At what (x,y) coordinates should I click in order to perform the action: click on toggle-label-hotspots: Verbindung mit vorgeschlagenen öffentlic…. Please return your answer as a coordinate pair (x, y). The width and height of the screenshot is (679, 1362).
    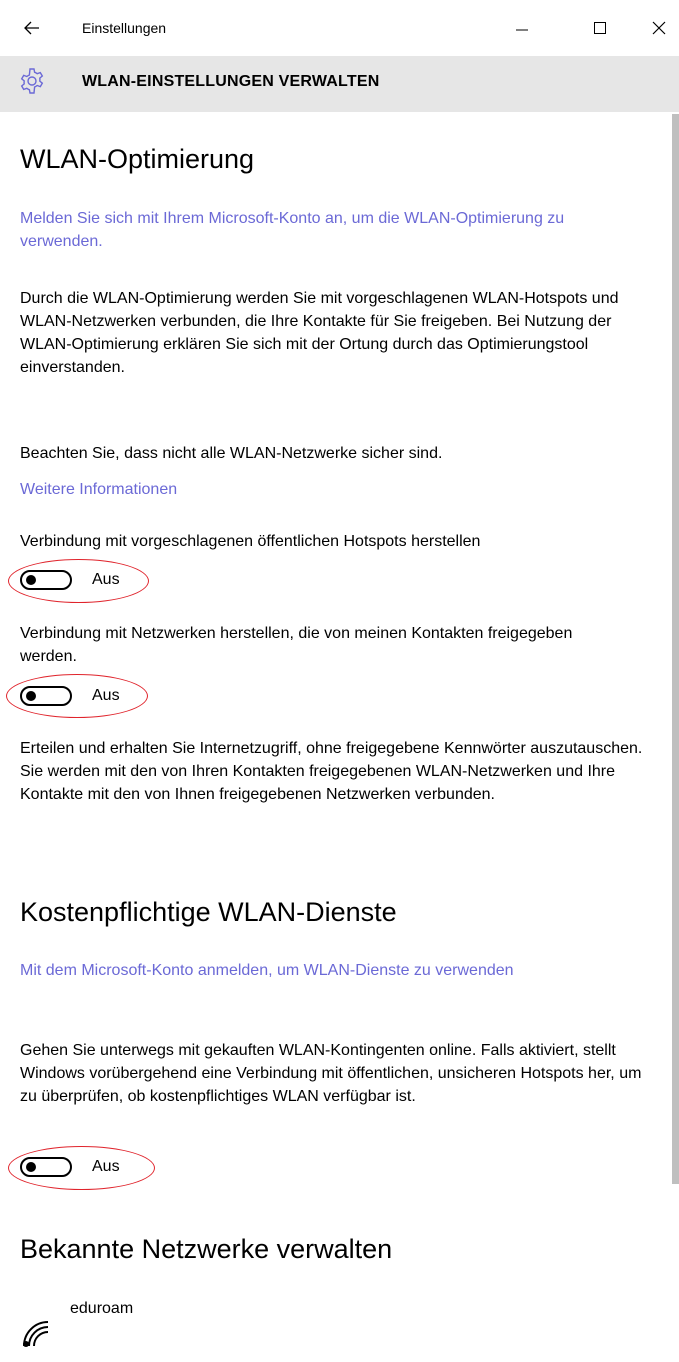
    Looking at the image, I should click on (250, 541).